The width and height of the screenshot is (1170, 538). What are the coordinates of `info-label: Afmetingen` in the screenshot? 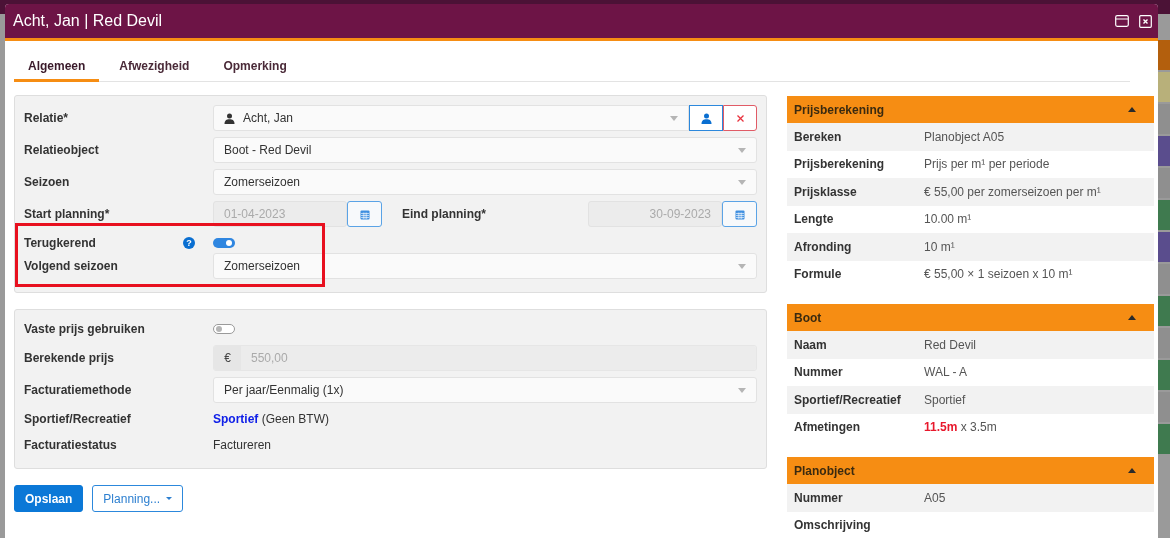 It's located at (827, 427).